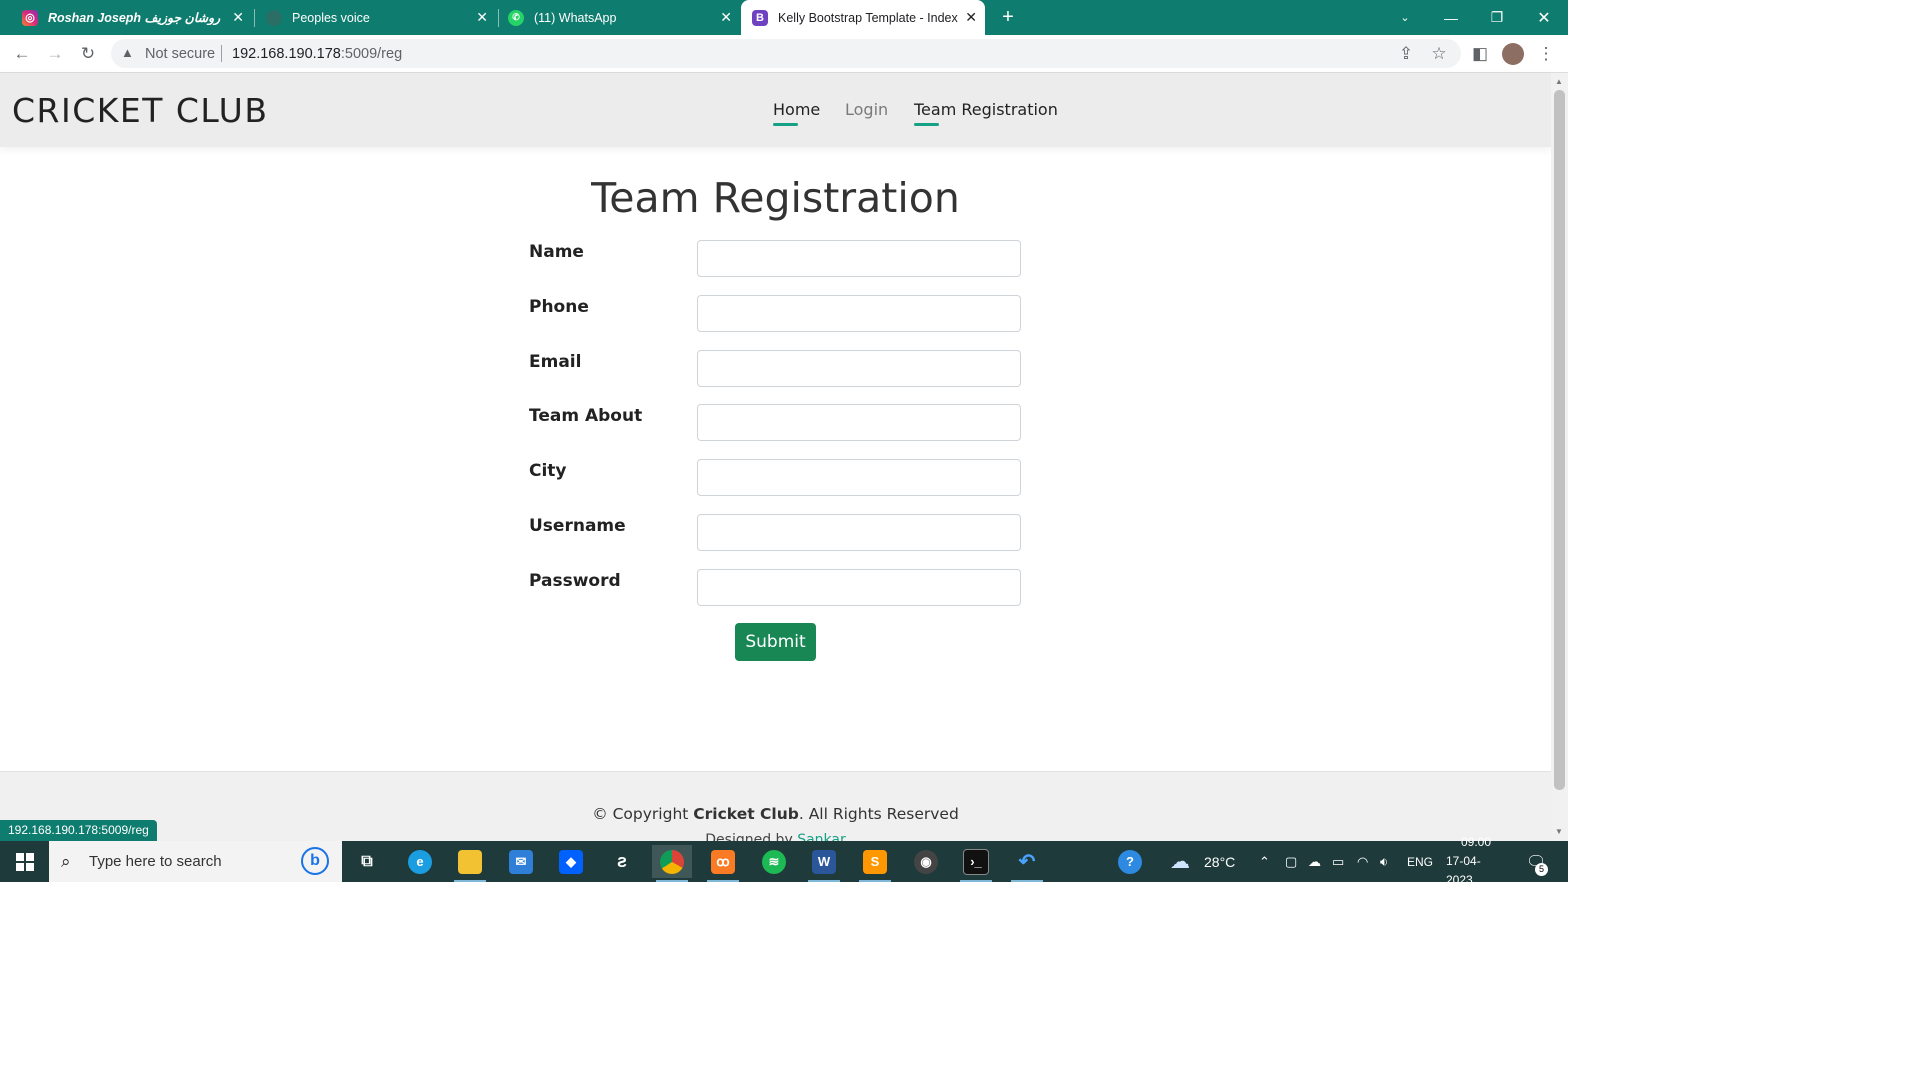 The width and height of the screenshot is (1920, 1080). I want to click on new-tab-button: +, so click(1008, 17).